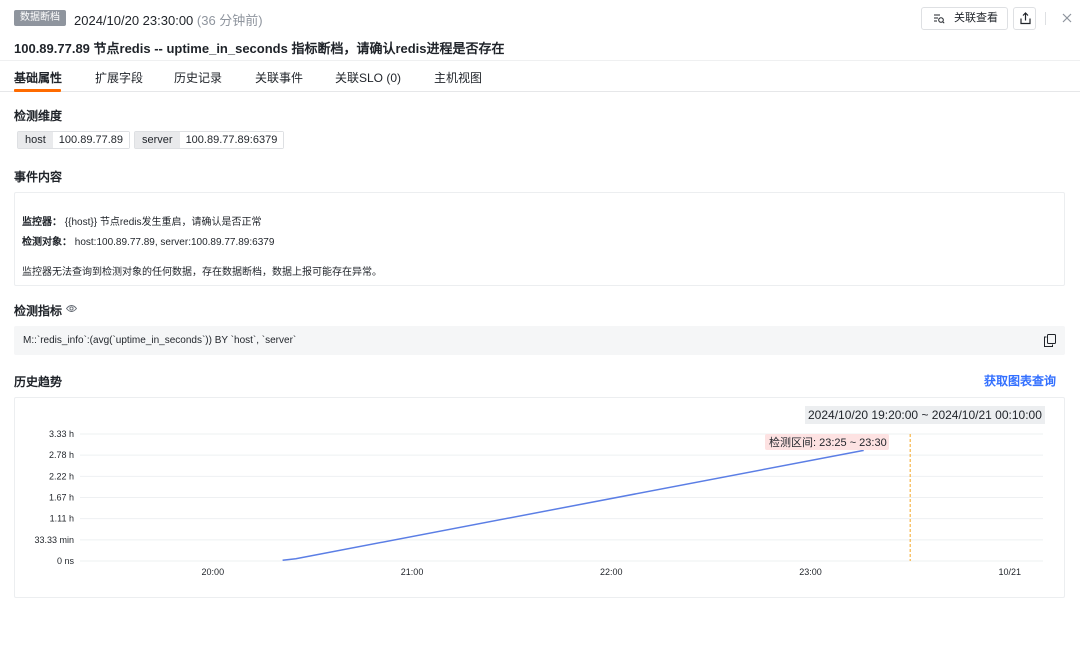 The height and width of the screenshot is (664, 1080). I want to click on y-tick-label: 0 ns, so click(66, 561).